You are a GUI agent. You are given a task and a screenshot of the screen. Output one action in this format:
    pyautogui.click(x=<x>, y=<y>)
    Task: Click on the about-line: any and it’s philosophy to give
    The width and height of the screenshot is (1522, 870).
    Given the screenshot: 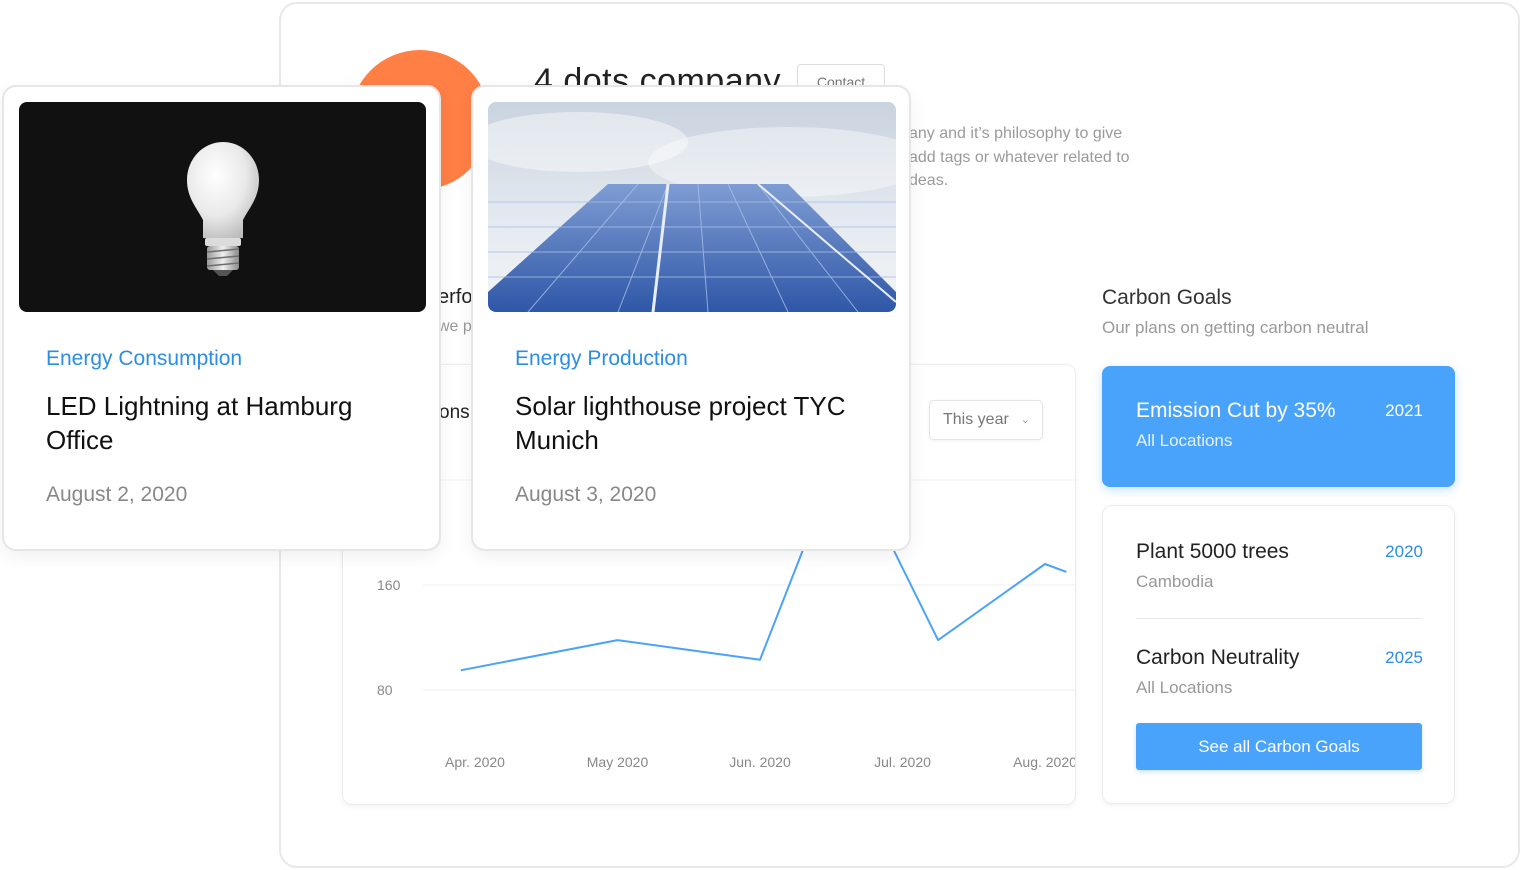 What is the action you would take?
    pyautogui.click(x=1016, y=133)
    